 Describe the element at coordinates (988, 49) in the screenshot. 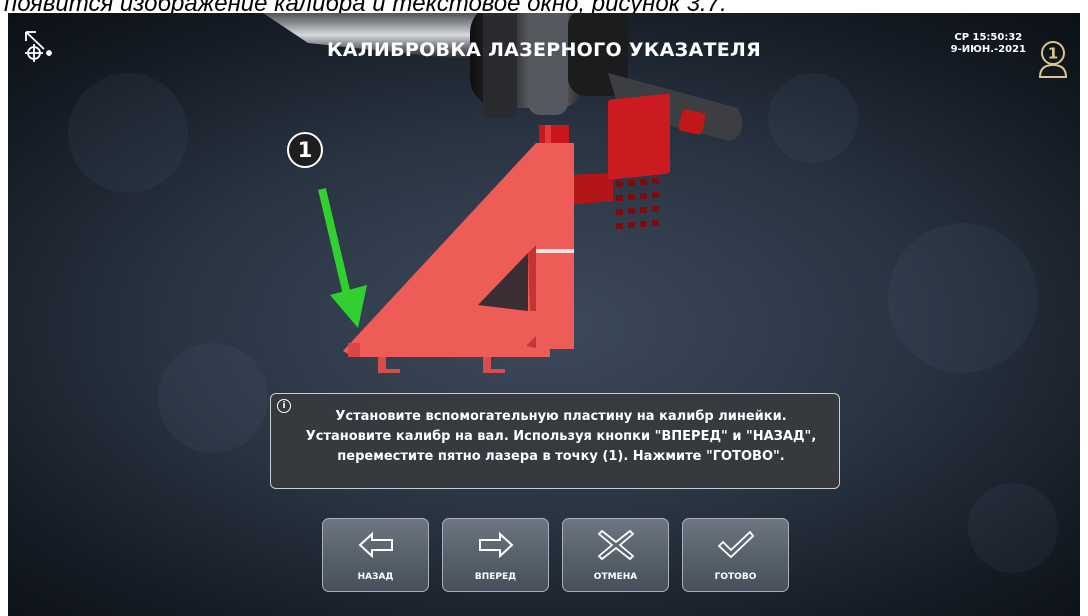

I see `date-label: 9-ИЮН.-2021` at that location.